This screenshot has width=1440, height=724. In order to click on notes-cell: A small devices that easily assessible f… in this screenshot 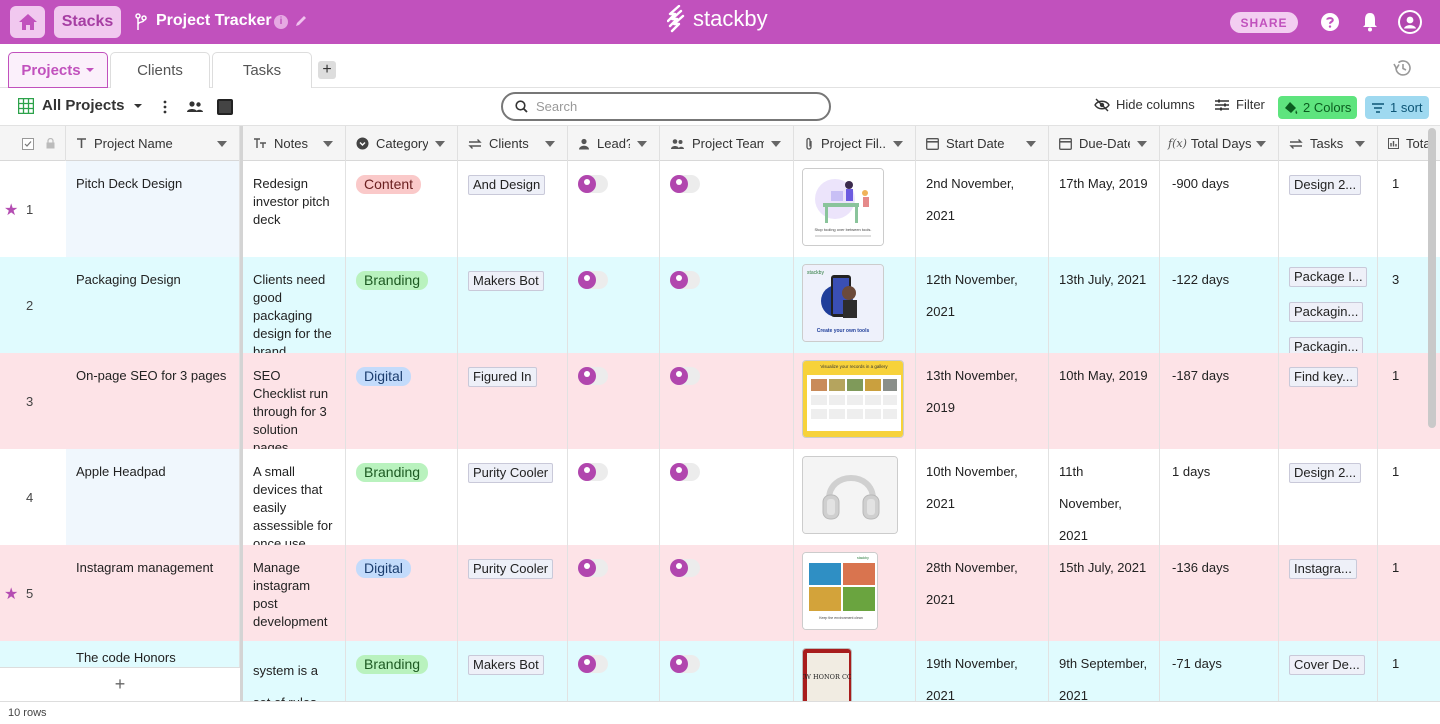, I will do `click(294, 497)`.